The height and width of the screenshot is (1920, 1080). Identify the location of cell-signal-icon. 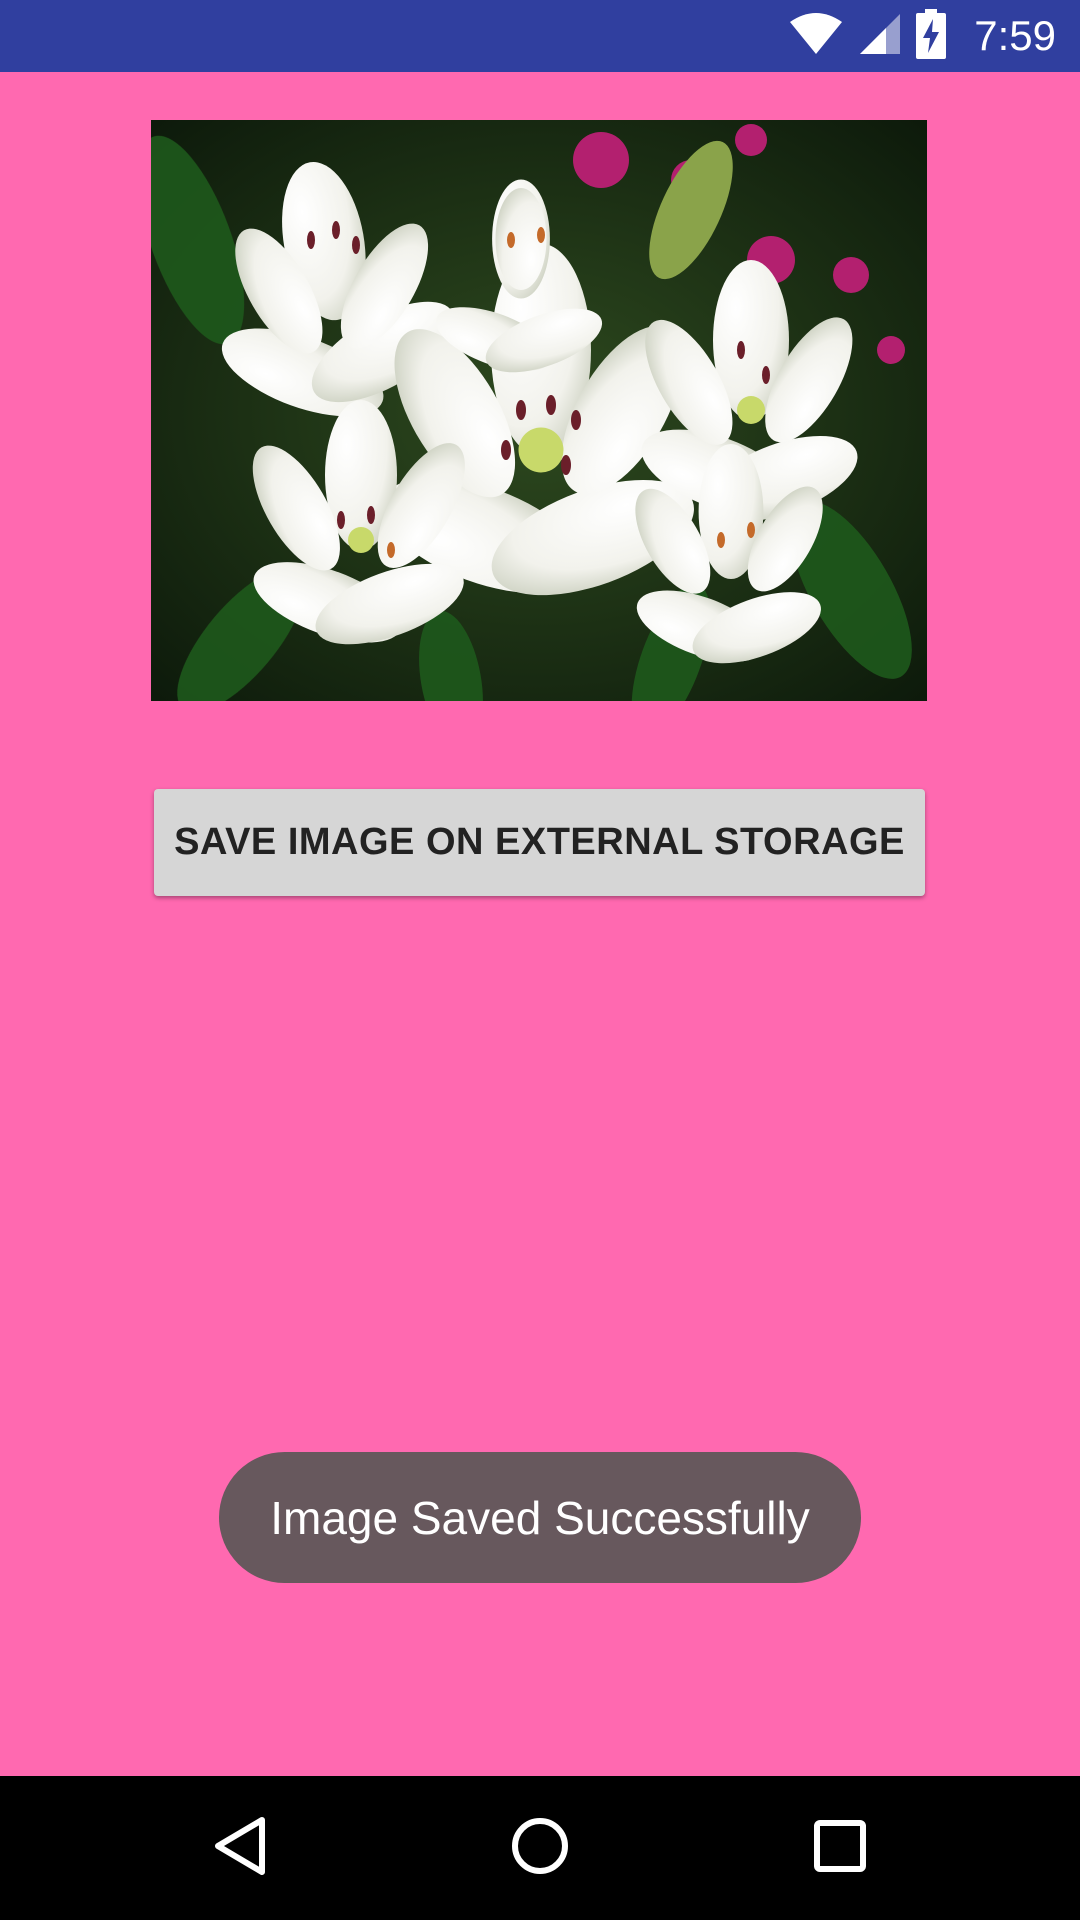
(880, 36).